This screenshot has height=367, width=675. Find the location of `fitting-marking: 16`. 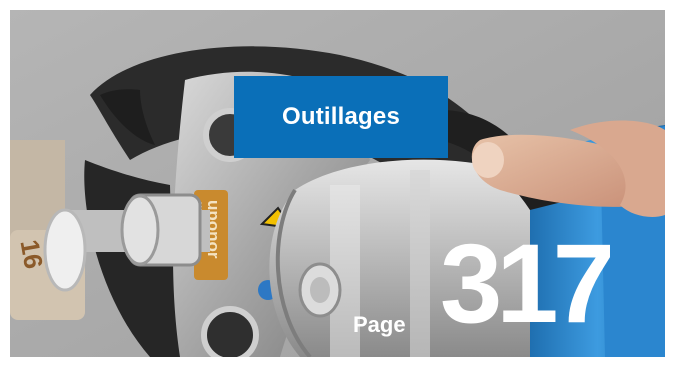

fitting-marking: 16 is located at coordinates (31, 254).